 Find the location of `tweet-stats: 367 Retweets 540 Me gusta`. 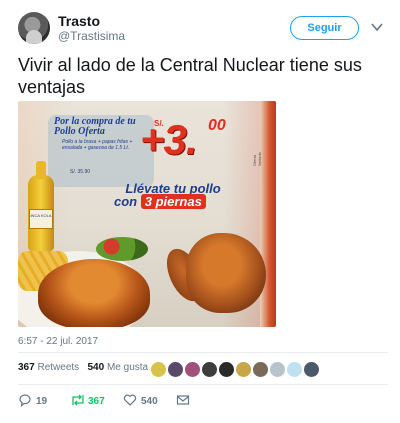

tweet-stats: 367 Retweets 540 Me gusta is located at coordinates (83, 371).